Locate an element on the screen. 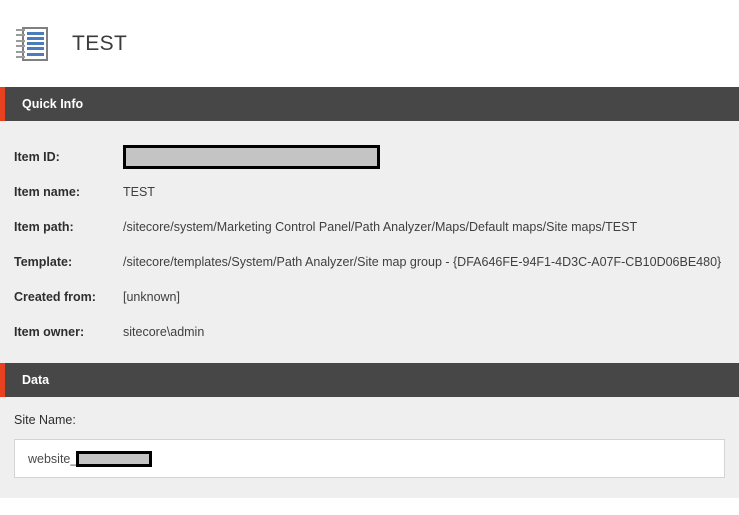  data-section-title: Data is located at coordinates (36, 380).